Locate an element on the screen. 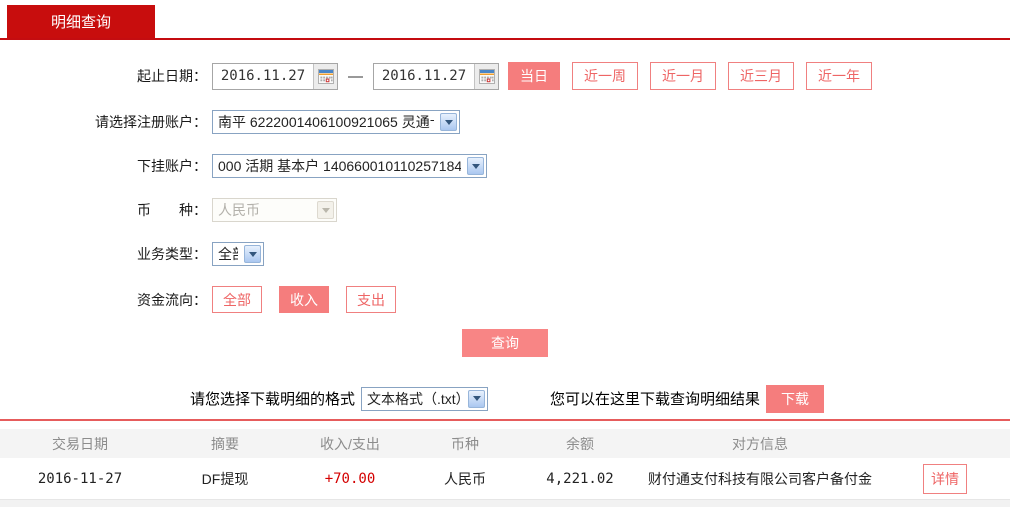 Image resolution: width=1010 pixels, height=507 pixels. sub-account-label: 下挂账户： is located at coordinates (172, 166).